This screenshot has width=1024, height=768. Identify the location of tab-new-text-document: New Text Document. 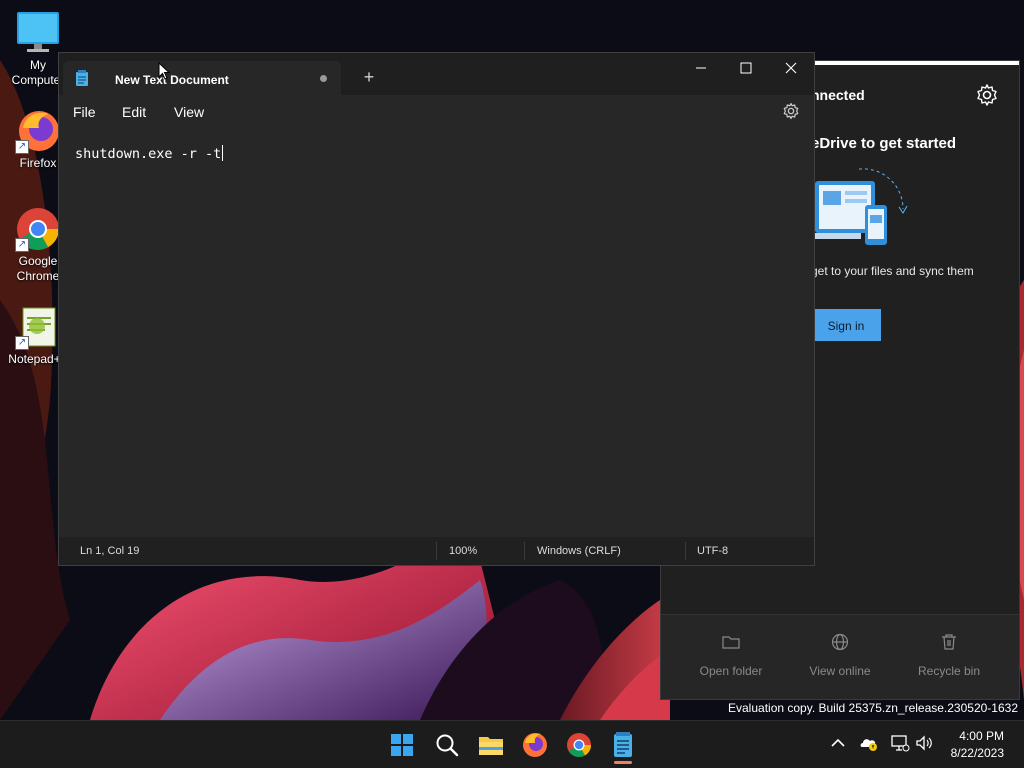
(202, 78).